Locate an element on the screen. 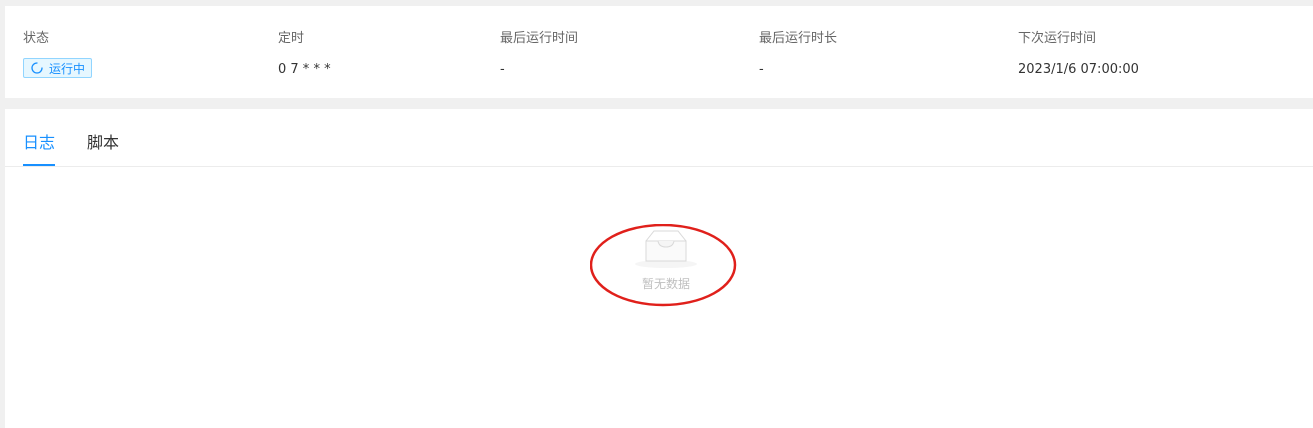  next-run-time-value: 2023/1/6 07:00:00 is located at coordinates (1078, 69).